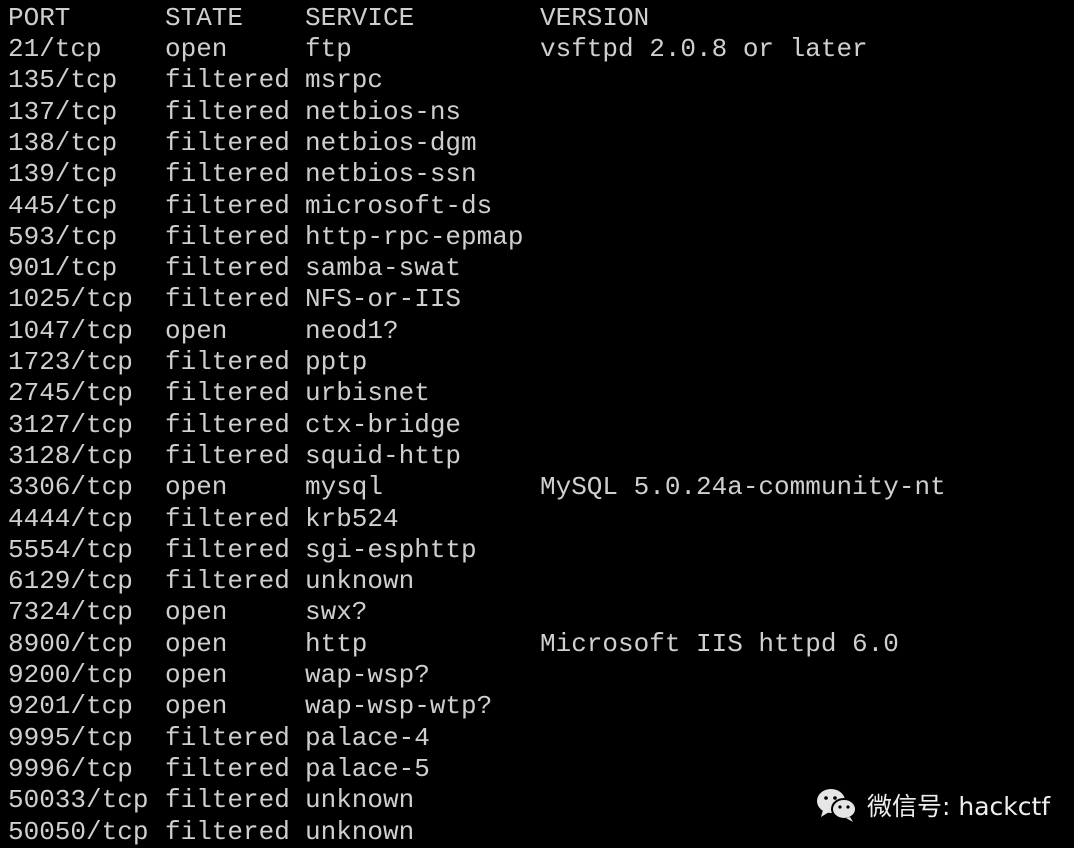 The width and height of the screenshot is (1080, 851). What do you see at coordinates (367, 675) in the screenshot?
I see `cell-service: wap-wsp?` at bounding box center [367, 675].